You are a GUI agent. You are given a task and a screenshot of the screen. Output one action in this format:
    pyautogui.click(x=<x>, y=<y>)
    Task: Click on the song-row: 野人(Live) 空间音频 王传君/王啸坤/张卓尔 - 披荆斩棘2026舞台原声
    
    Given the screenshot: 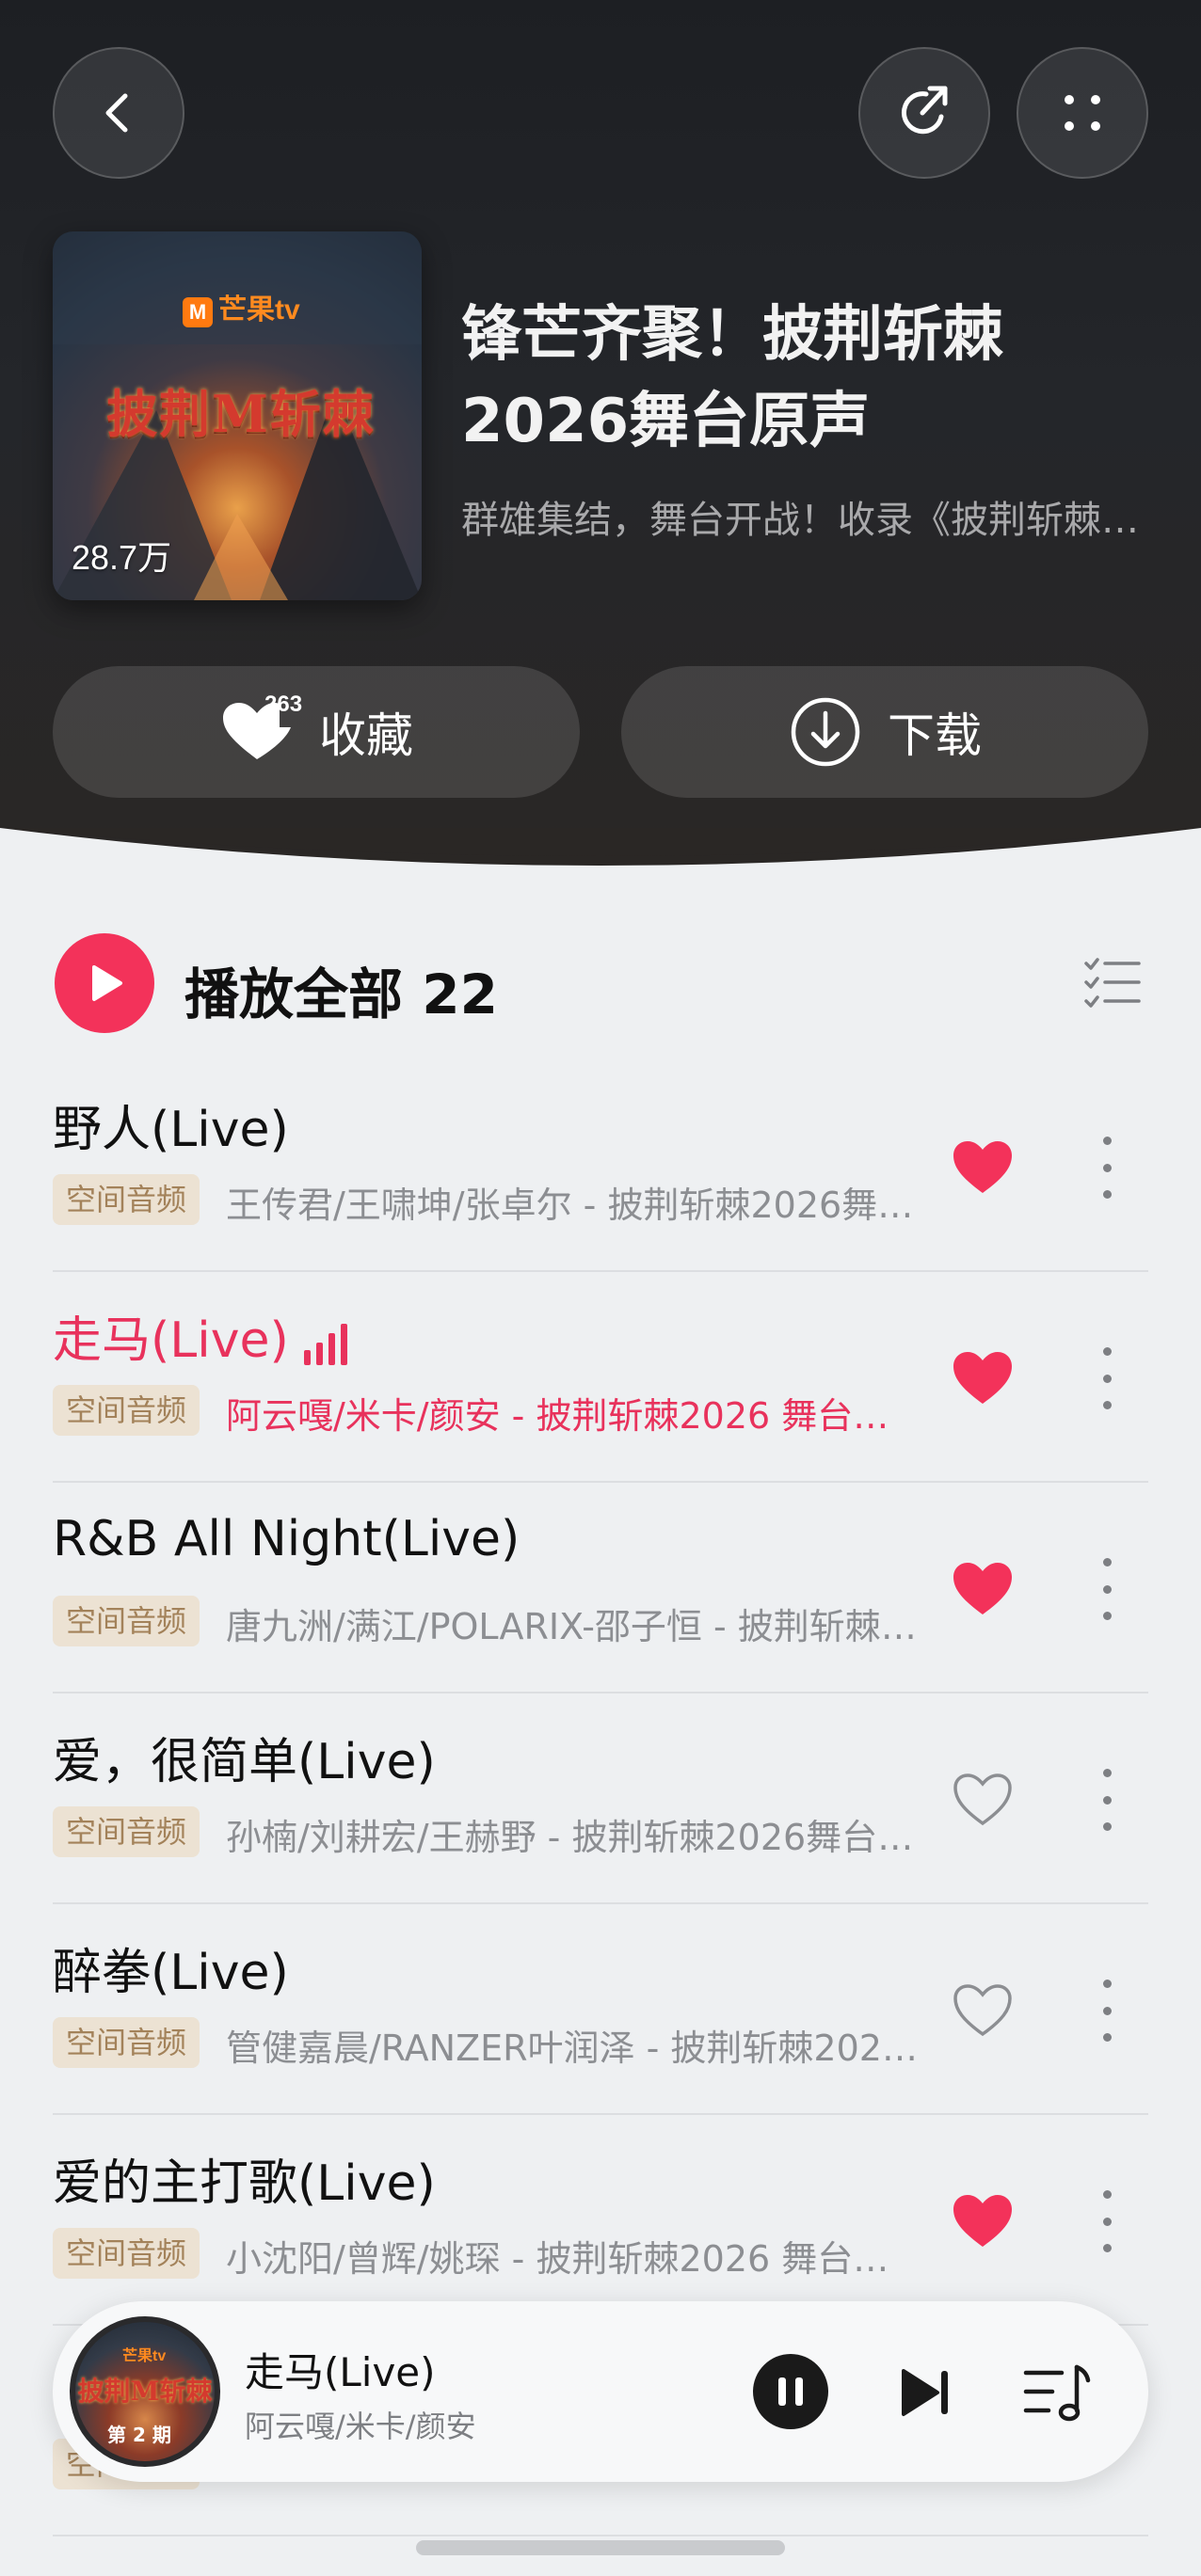 What is the action you would take?
    pyautogui.click(x=600, y=1166)
    